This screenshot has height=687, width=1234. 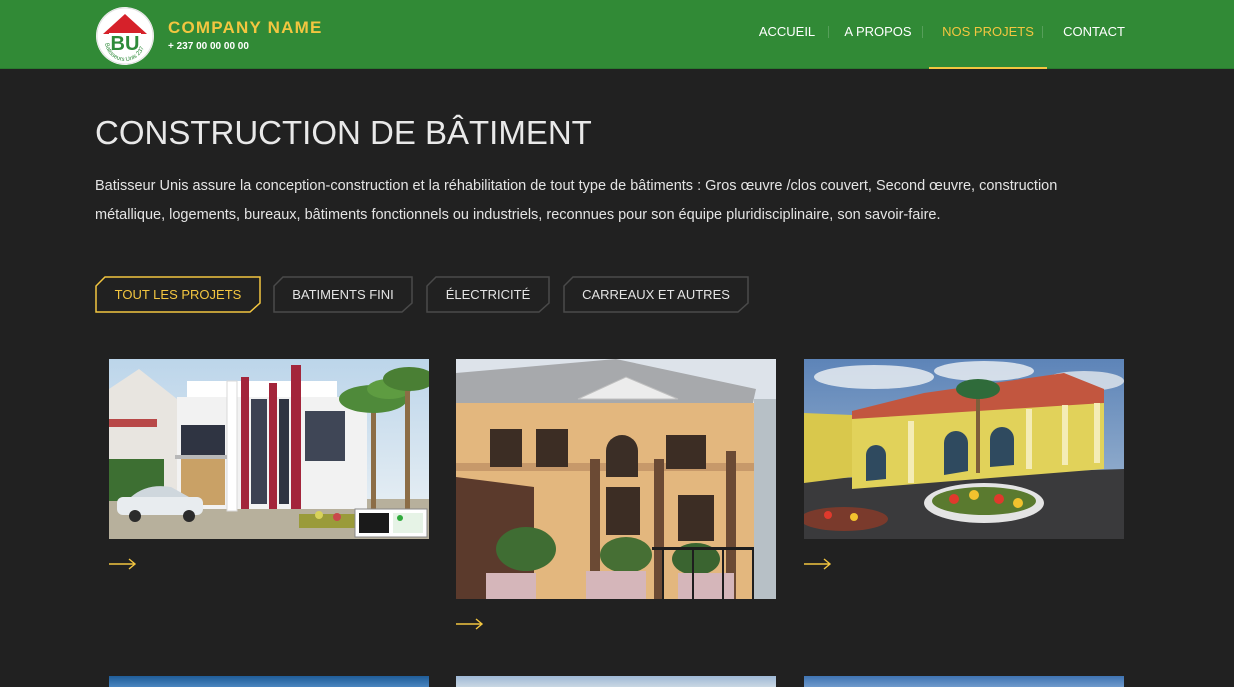 What do you see at coordinates (964, 449) in the screenshot?
I see `project-image-yellow-bungalow` at bounding box center [964, 449].